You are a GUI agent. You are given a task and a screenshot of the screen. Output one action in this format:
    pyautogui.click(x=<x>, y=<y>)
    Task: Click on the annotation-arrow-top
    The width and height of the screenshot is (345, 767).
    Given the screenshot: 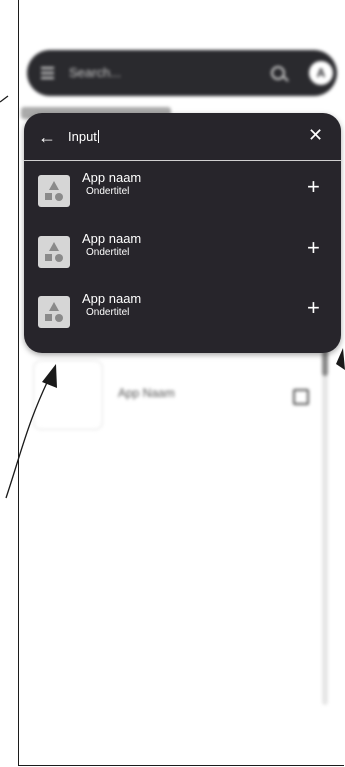 What is the action you would take?
    pyautogui.click(x=4, y=99)
    